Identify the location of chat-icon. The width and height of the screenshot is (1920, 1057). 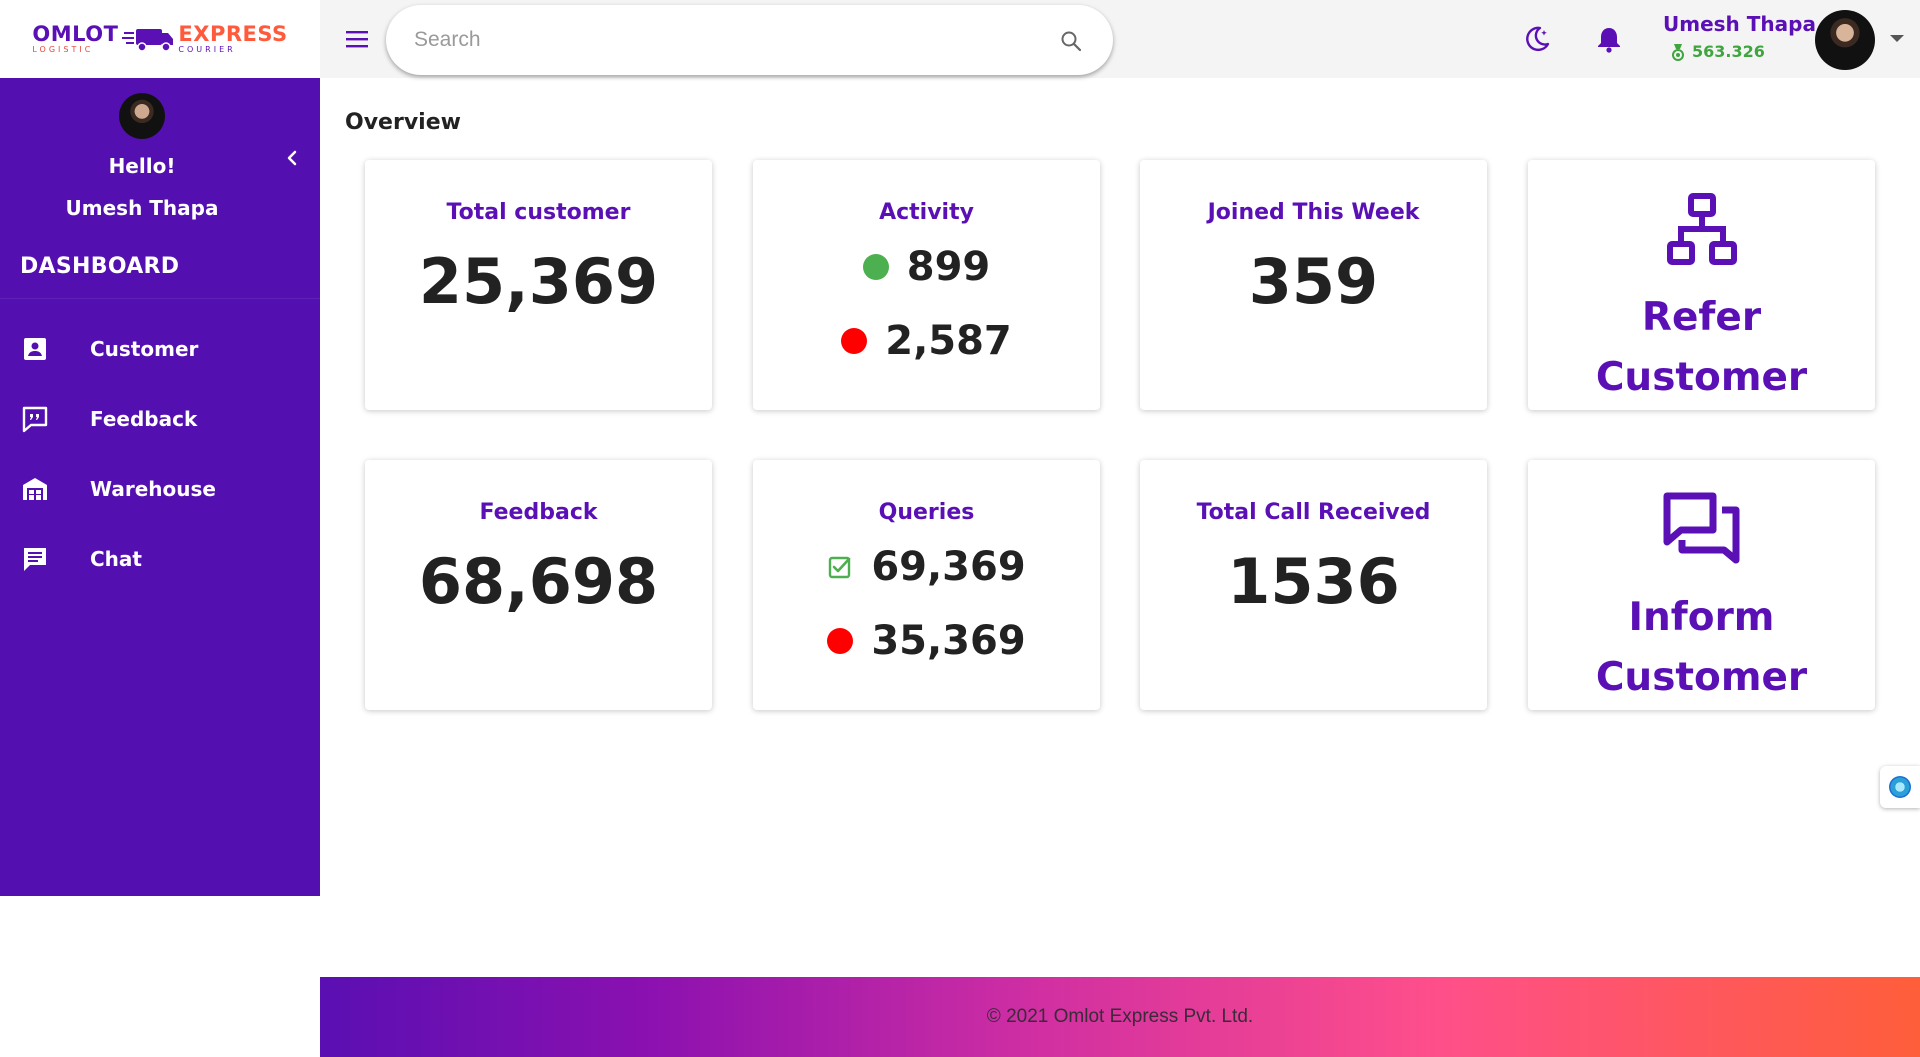
(35, 559).